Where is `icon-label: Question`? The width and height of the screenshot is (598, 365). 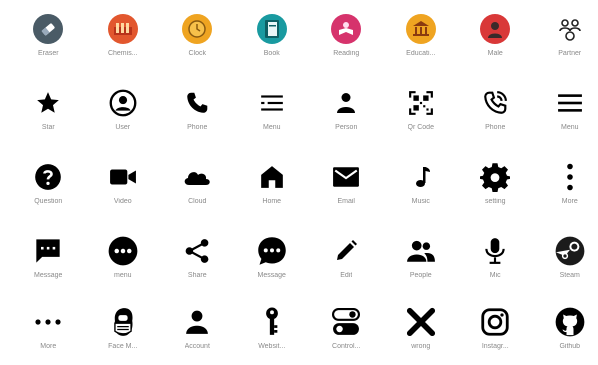 icon-label: Question is located at coordinates (48, 201).